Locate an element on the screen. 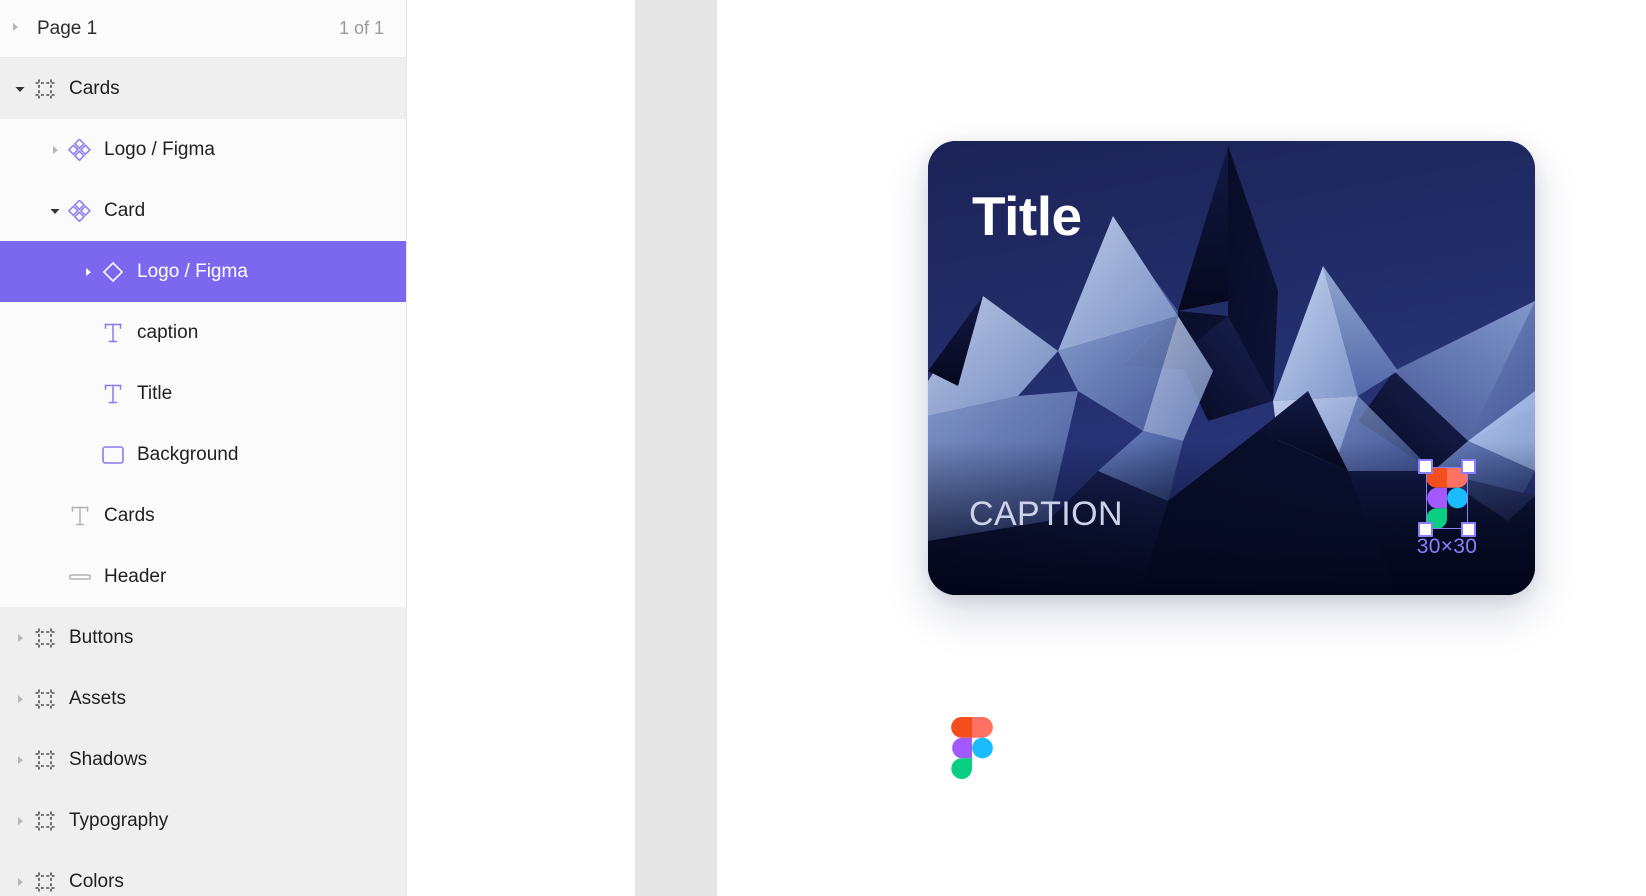 The height and width of the screenshot is (896, 1646). line-icon is located at coordinates (80, 577).